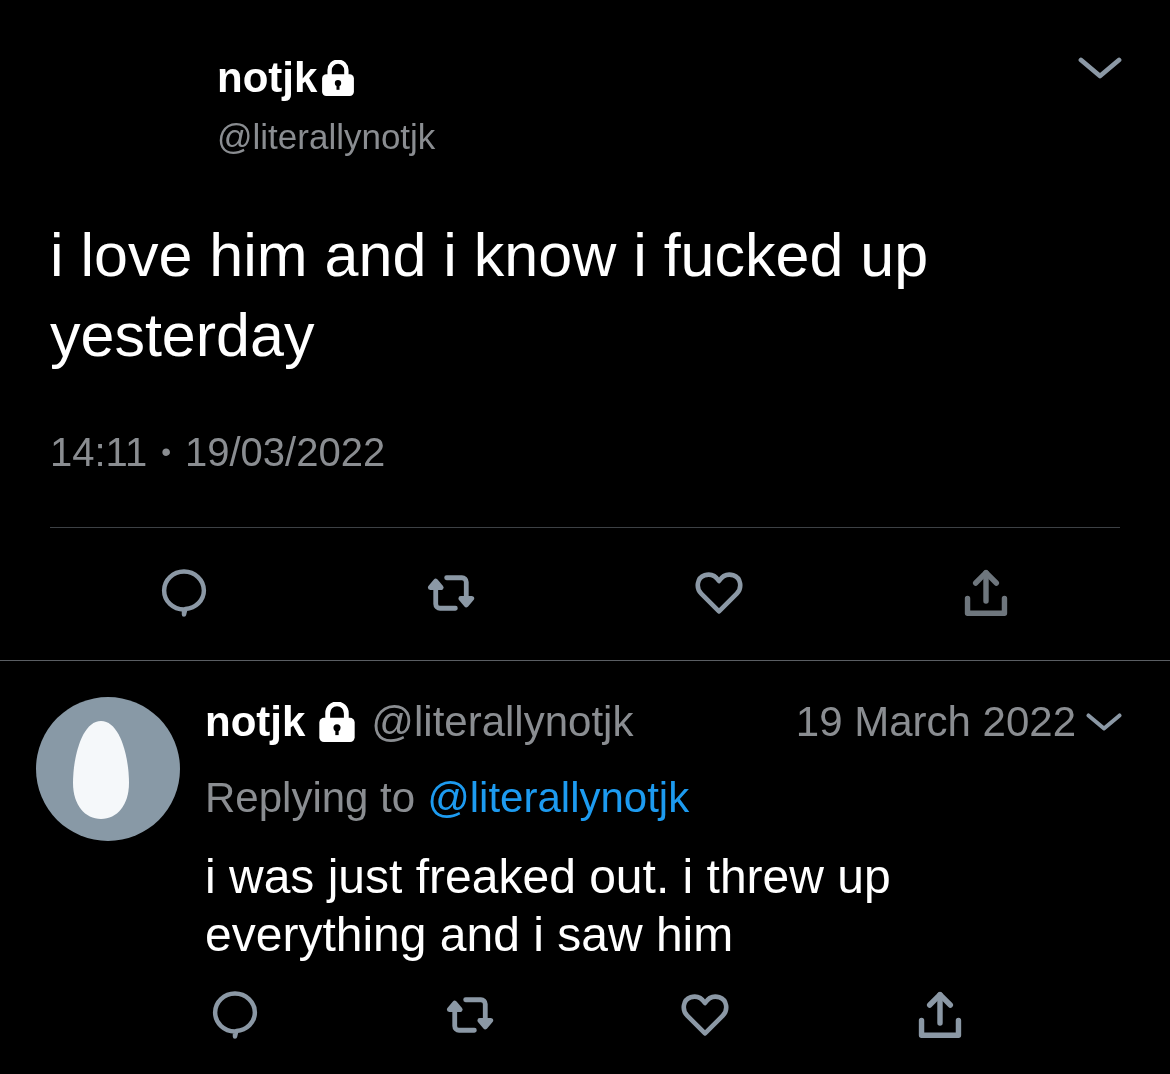  What do you see at coordinates (285, 452) in the screenshot?
I see `tweet-date: 19/03/2022` at bounding box center [285, 452].